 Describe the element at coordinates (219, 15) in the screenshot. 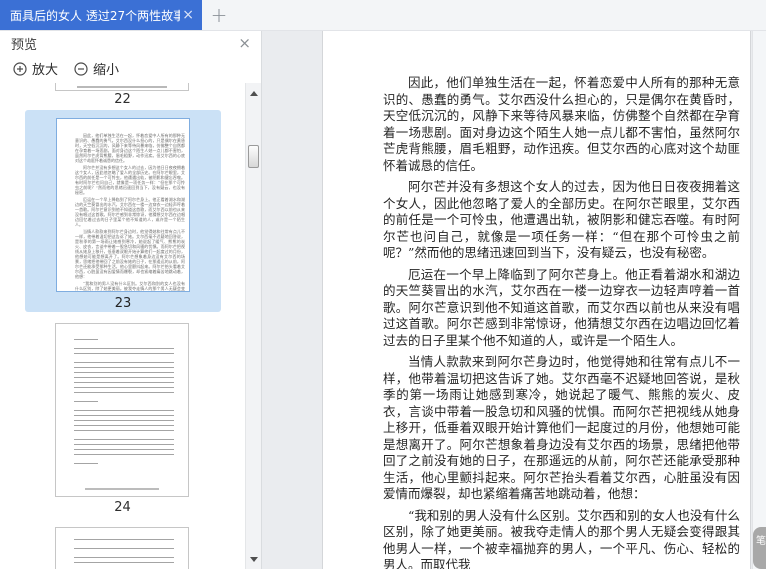

I see `new-tab-button: +` at that location.